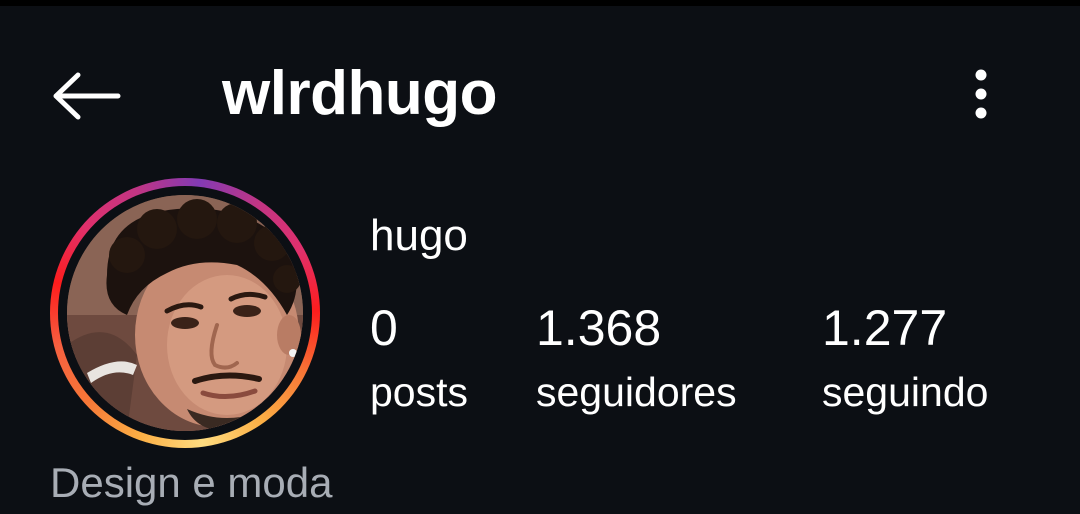 Image resolution: width=1080 pixels, height=514 pixels. Describe the element at coordinates (419, 235) in the screenshot. I see `display-name: hugo` at that location.